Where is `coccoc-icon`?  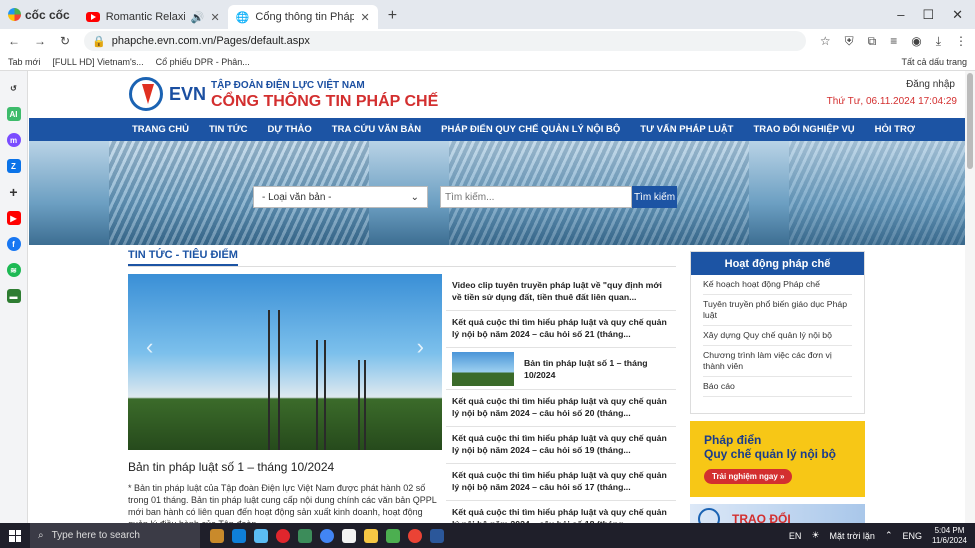 coccoc-icon is located at coordinates (261, 535).